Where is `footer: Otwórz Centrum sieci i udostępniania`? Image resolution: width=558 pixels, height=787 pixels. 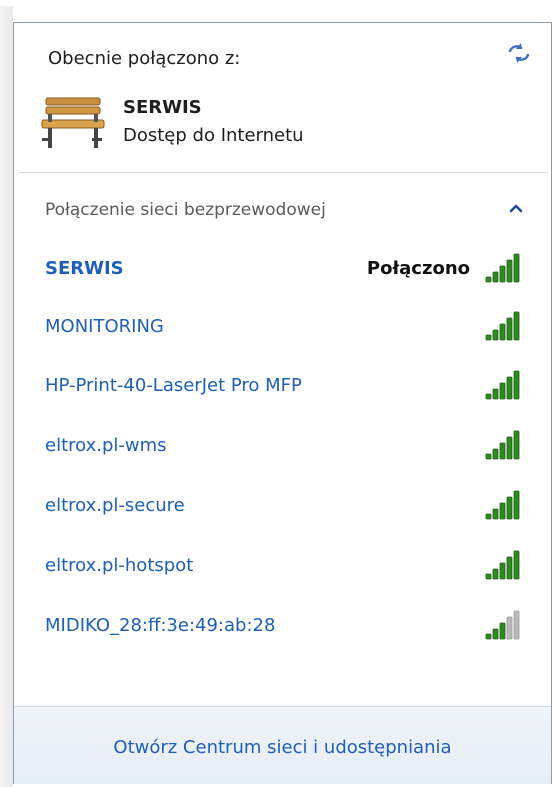 footer: Otwórz Centrum sieci i udostępniania is located at coordinates (282, 745).